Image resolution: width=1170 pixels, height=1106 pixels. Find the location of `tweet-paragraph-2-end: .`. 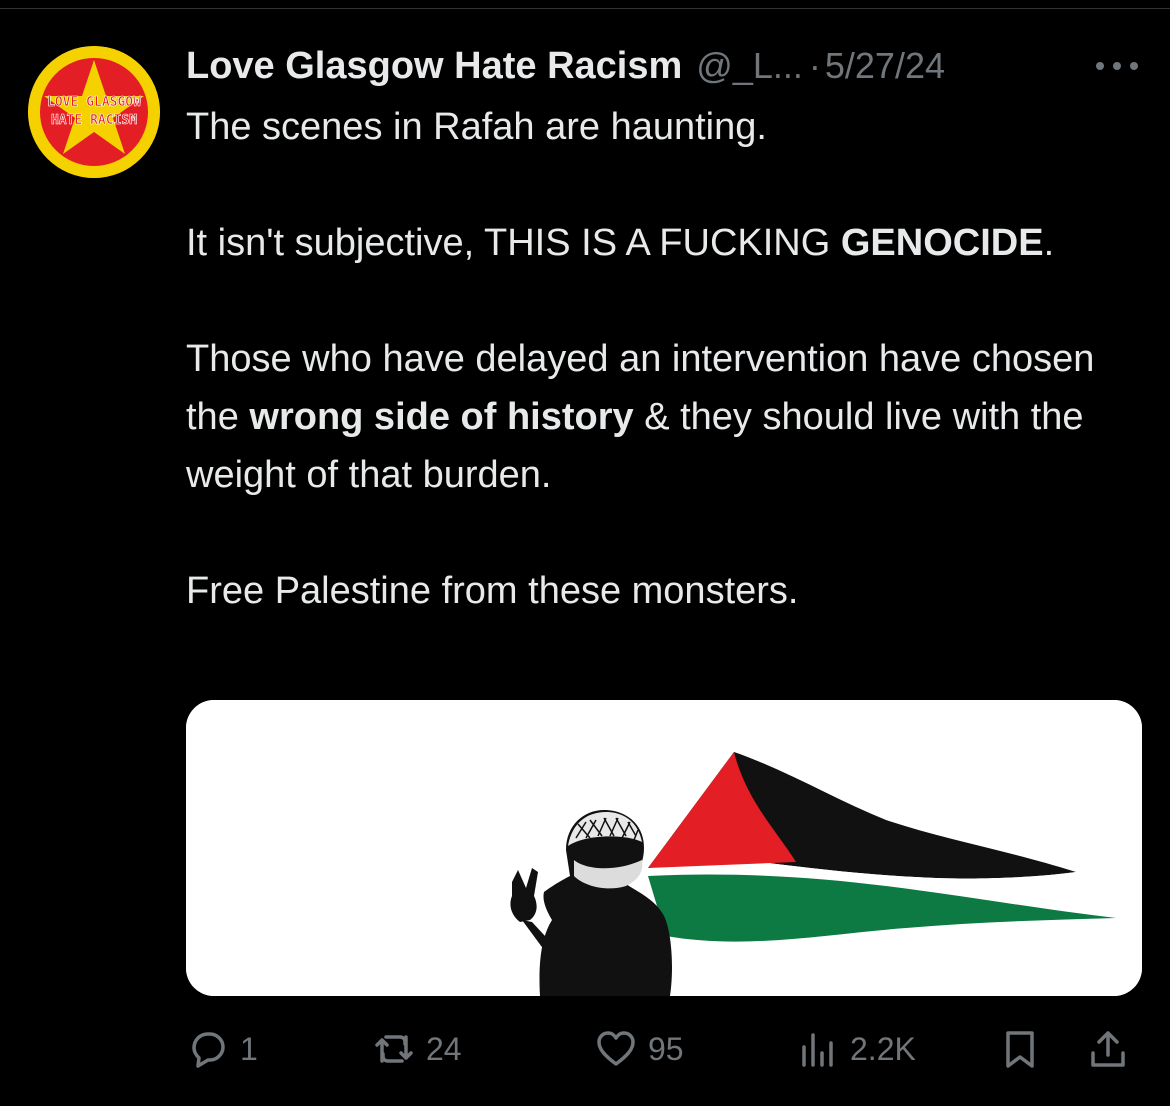

tweet-paragraph-2-end: . is located at coordinates (1049, 243).